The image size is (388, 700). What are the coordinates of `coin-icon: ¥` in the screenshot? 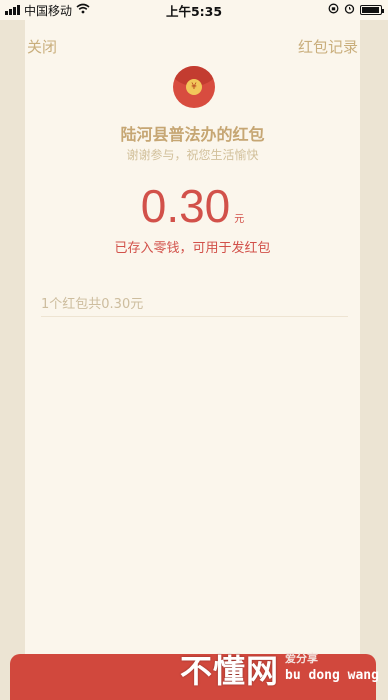 It's located at (194, 87).